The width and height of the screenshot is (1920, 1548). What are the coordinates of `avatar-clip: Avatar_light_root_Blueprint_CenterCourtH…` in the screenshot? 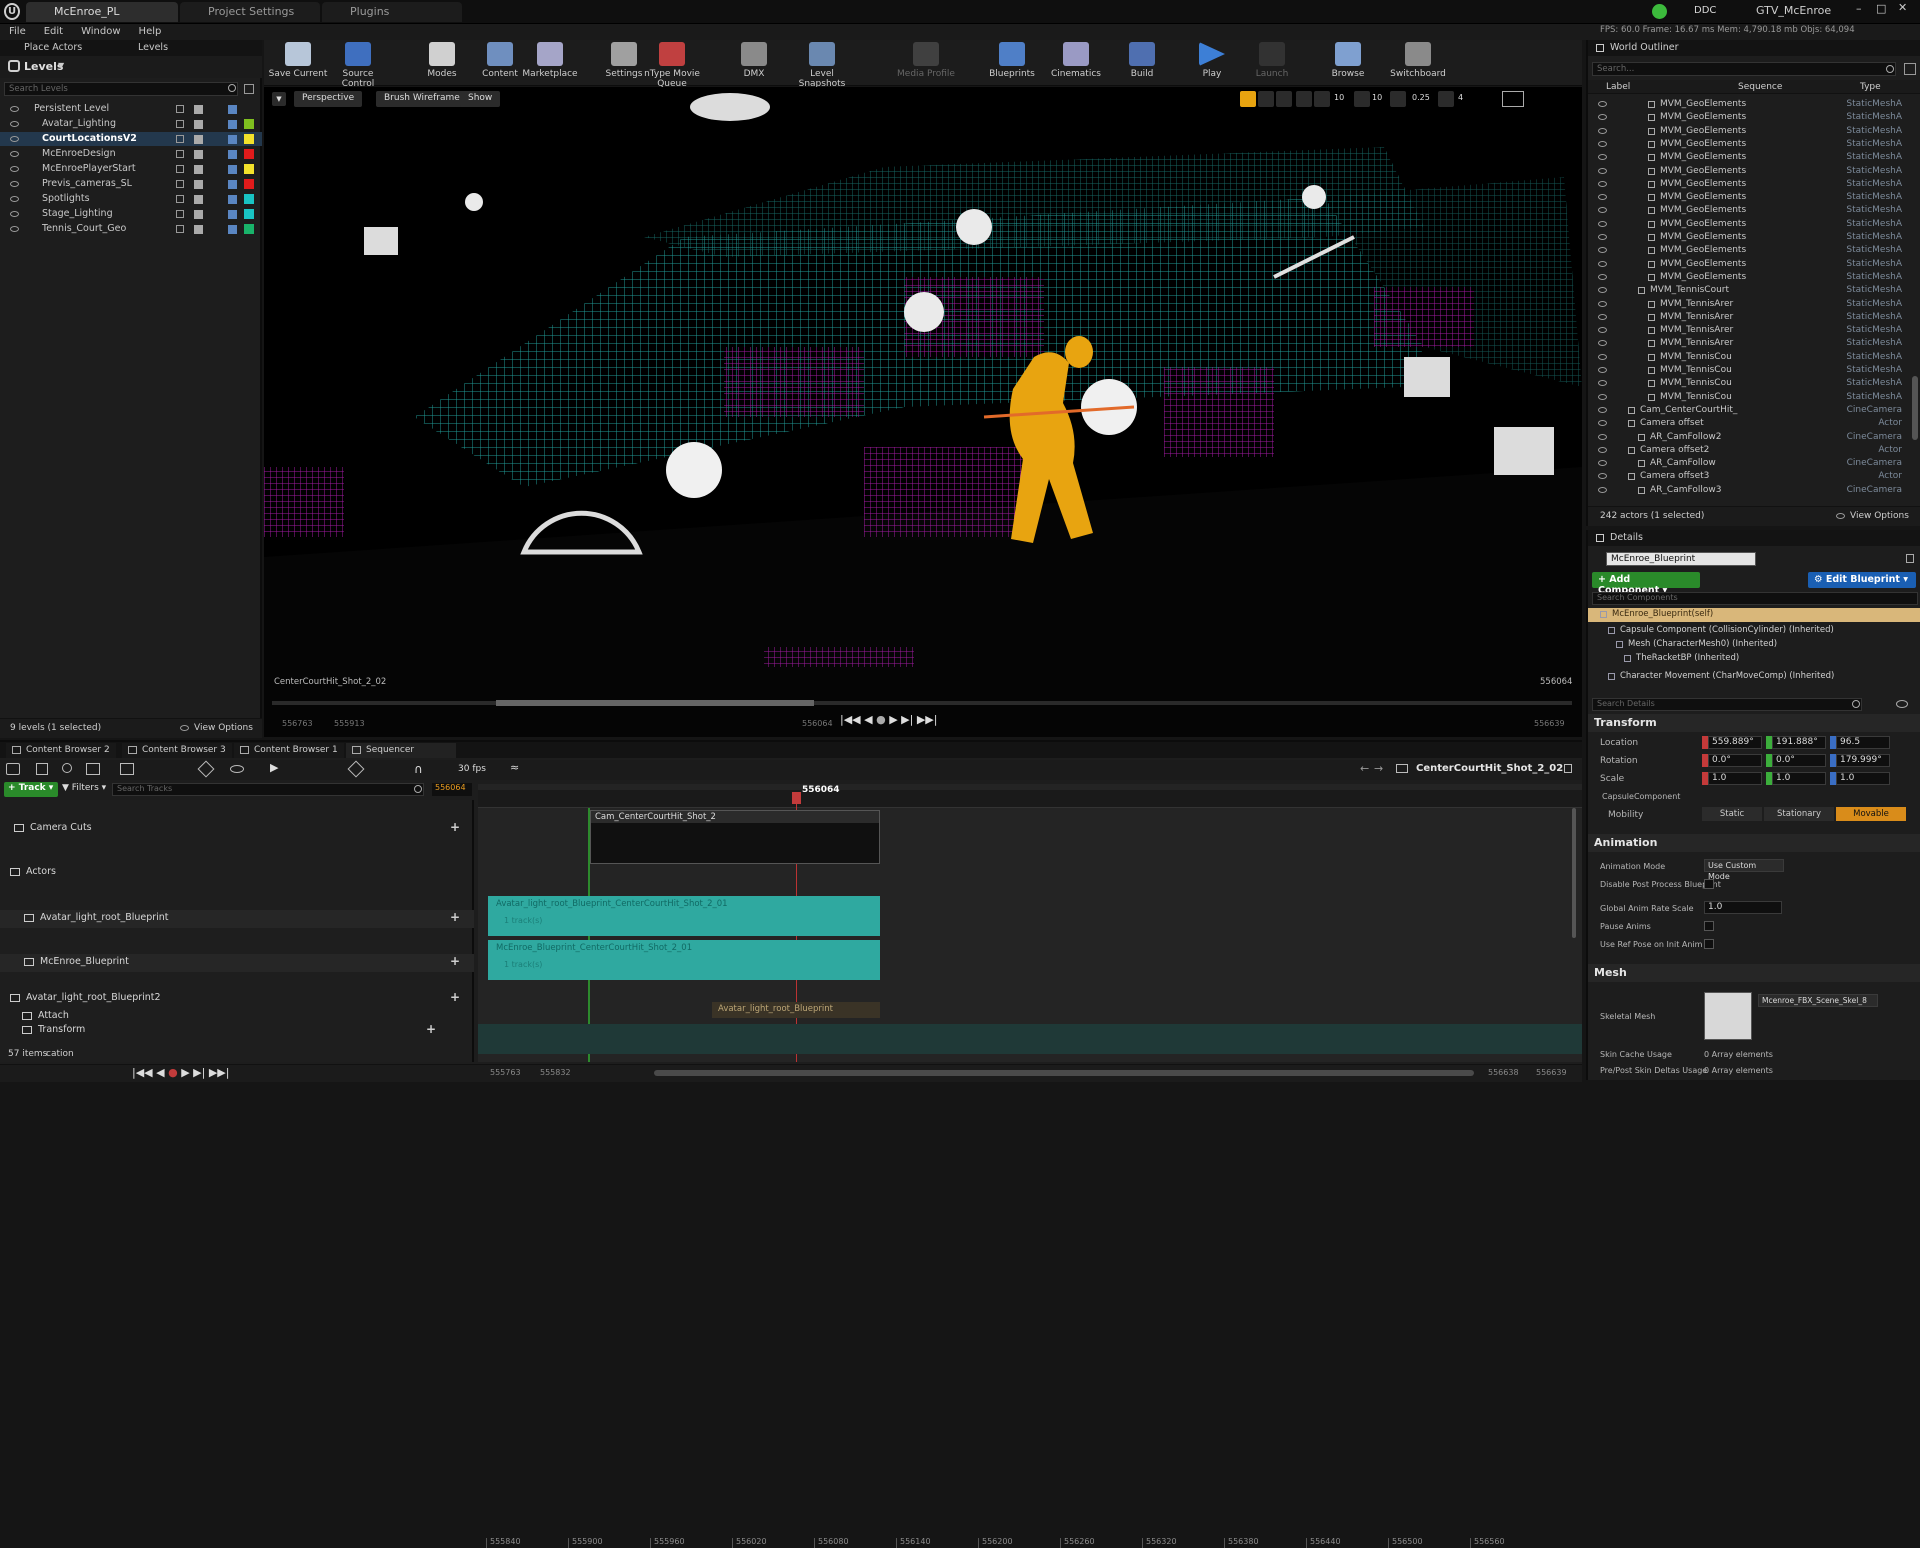 It's located at (684, 916).